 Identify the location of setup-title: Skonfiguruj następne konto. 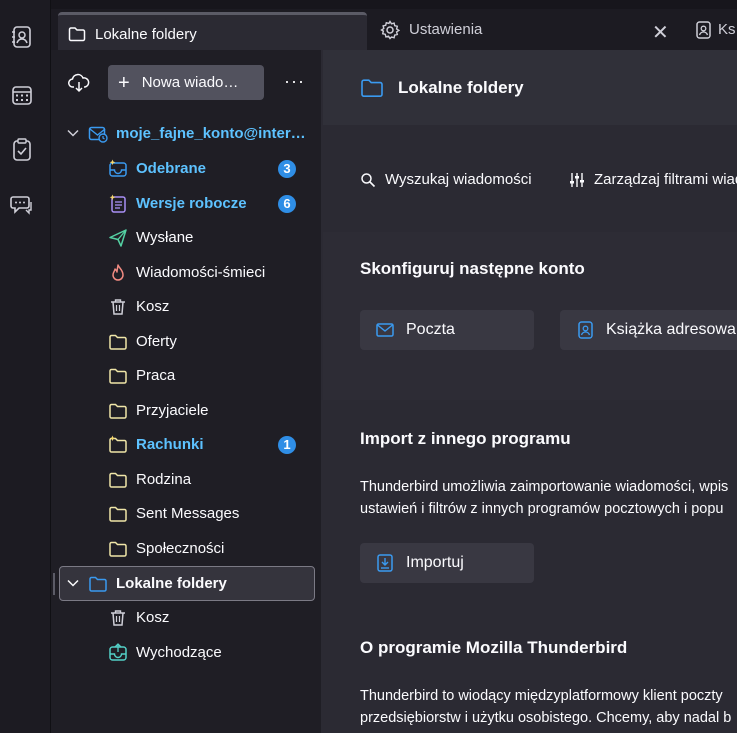
(472, 268).